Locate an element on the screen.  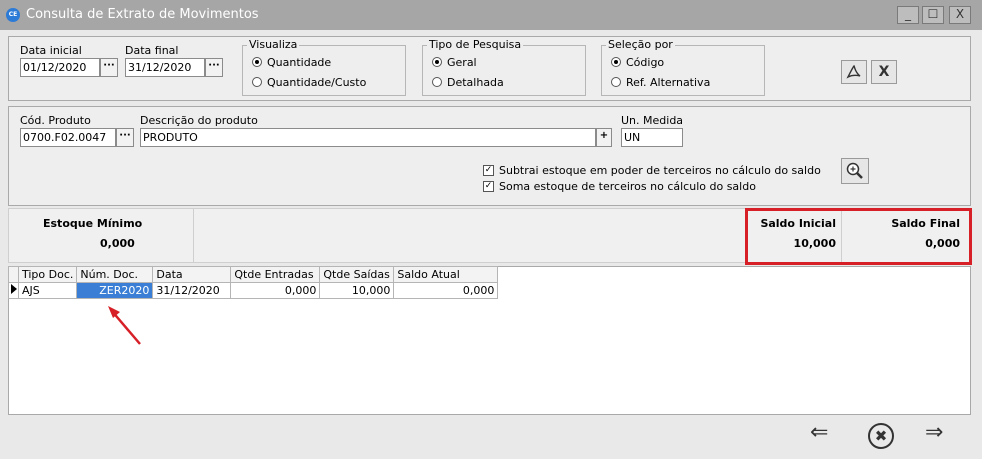
col-tipo-doc: Tipo Doc. is located at coordinates (47, 274).